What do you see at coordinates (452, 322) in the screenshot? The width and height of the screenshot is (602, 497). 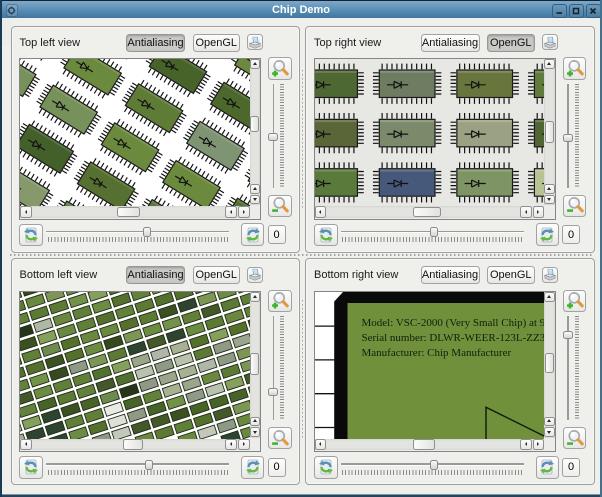 I see `svg-text:Model: VSC-2000 (Very Small Ch: Model: VSC-2000 (Very Small Chip) at 9` at bounding box center [452, 322].